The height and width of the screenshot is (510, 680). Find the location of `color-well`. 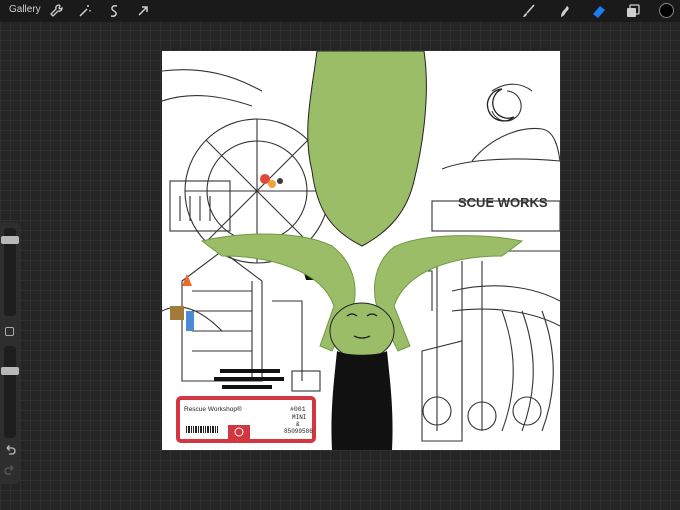

color-well is located at coordinates (666, 10).